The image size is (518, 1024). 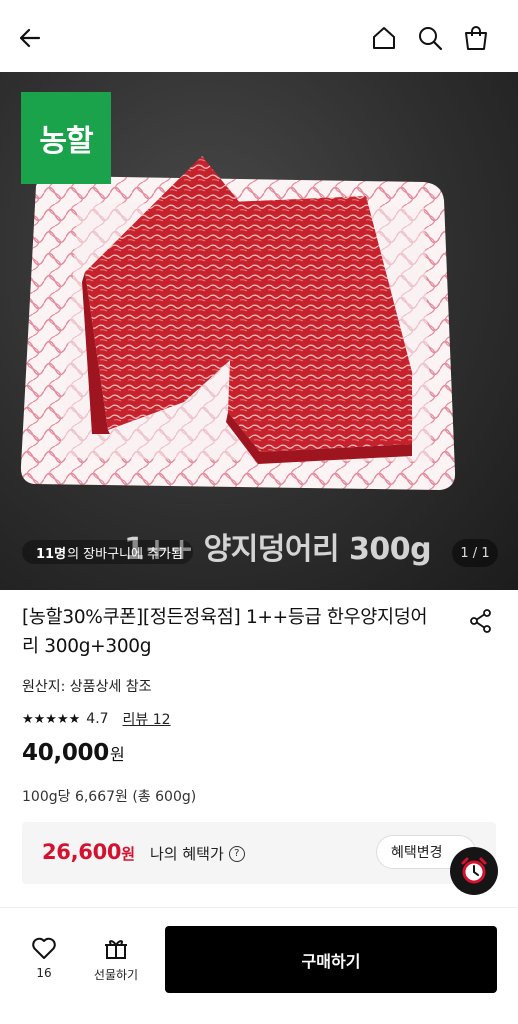 I want to click on like-button: 16, so click(x=44, y=958).